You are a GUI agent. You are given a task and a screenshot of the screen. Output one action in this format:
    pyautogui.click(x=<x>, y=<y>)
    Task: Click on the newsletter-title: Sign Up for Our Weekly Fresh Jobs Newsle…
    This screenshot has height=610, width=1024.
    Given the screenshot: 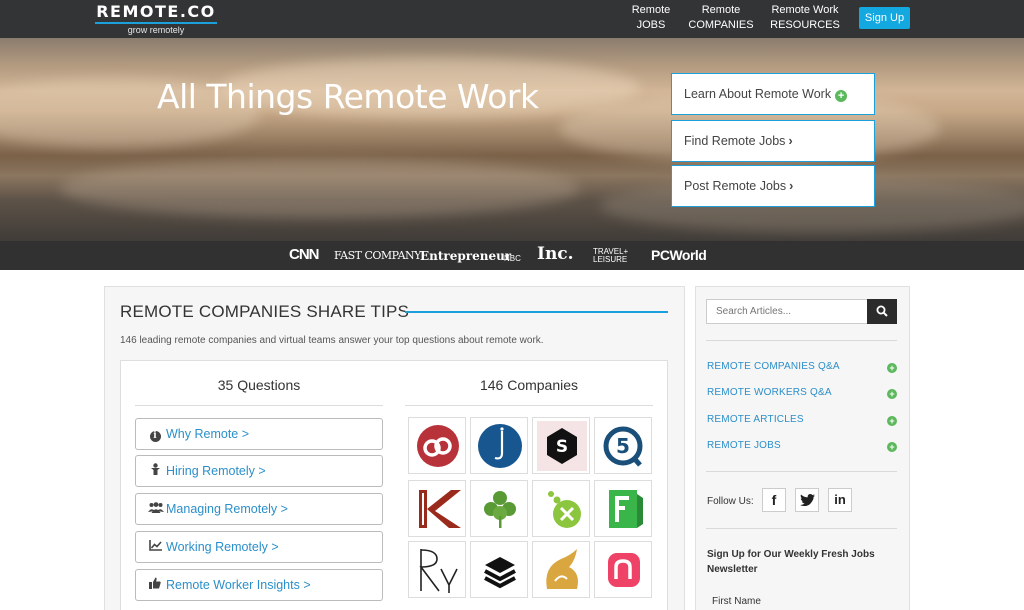 What is the action you would take?
    pyautogui.click(x=791, y=562)
    